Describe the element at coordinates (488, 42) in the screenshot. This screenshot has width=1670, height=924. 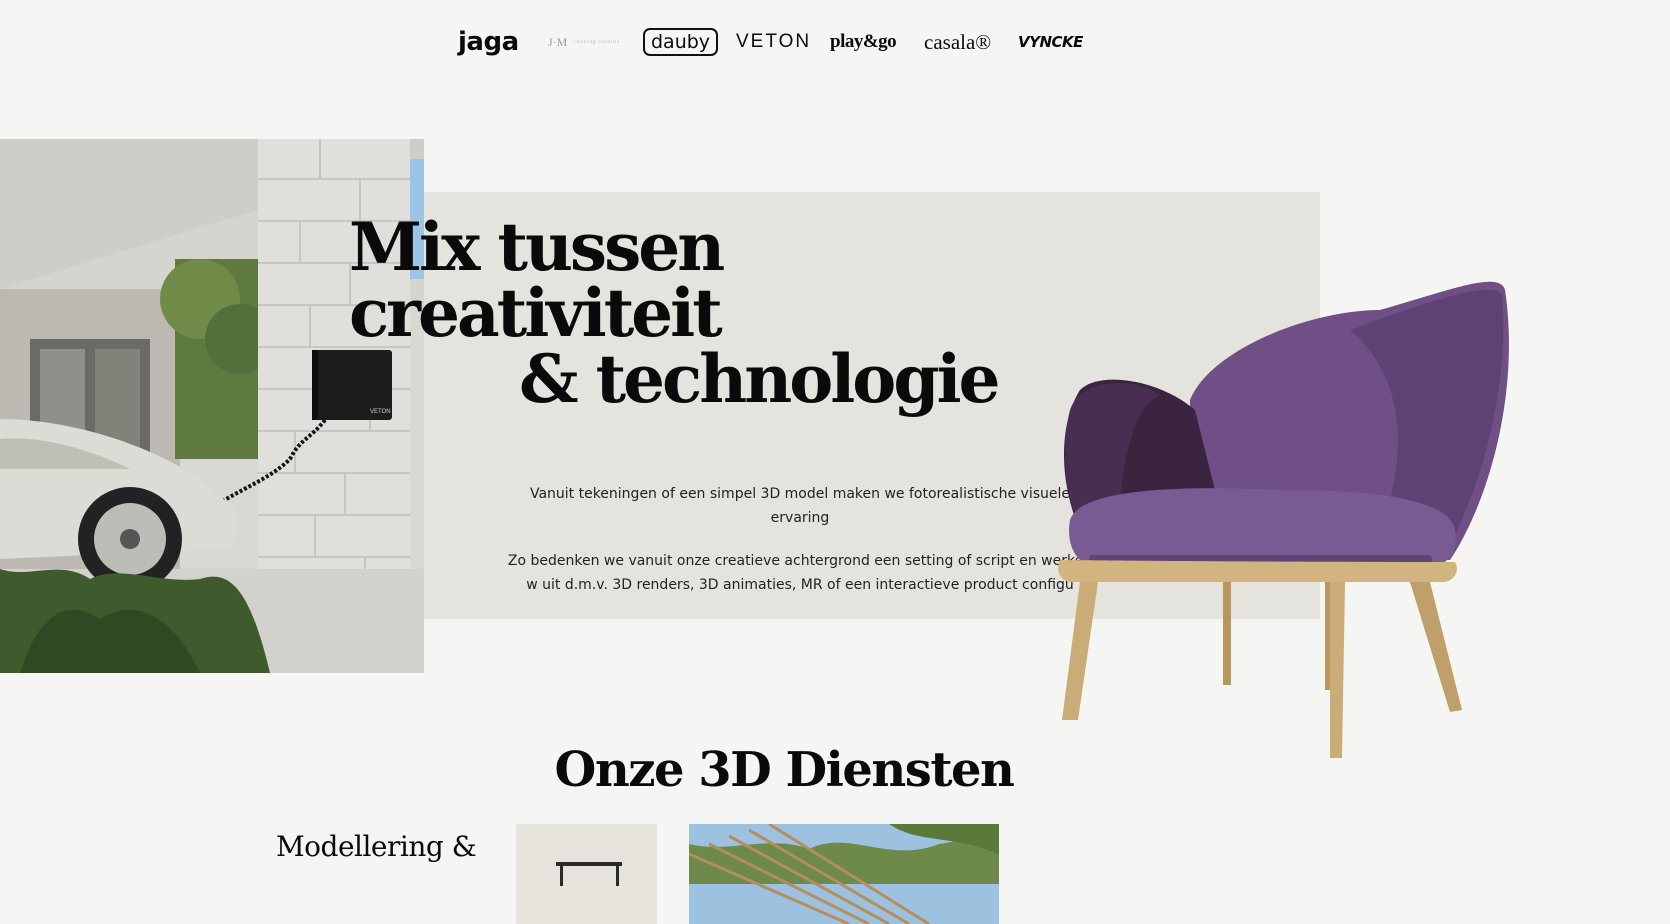
I see `logo-jaga: jaga` at that location.